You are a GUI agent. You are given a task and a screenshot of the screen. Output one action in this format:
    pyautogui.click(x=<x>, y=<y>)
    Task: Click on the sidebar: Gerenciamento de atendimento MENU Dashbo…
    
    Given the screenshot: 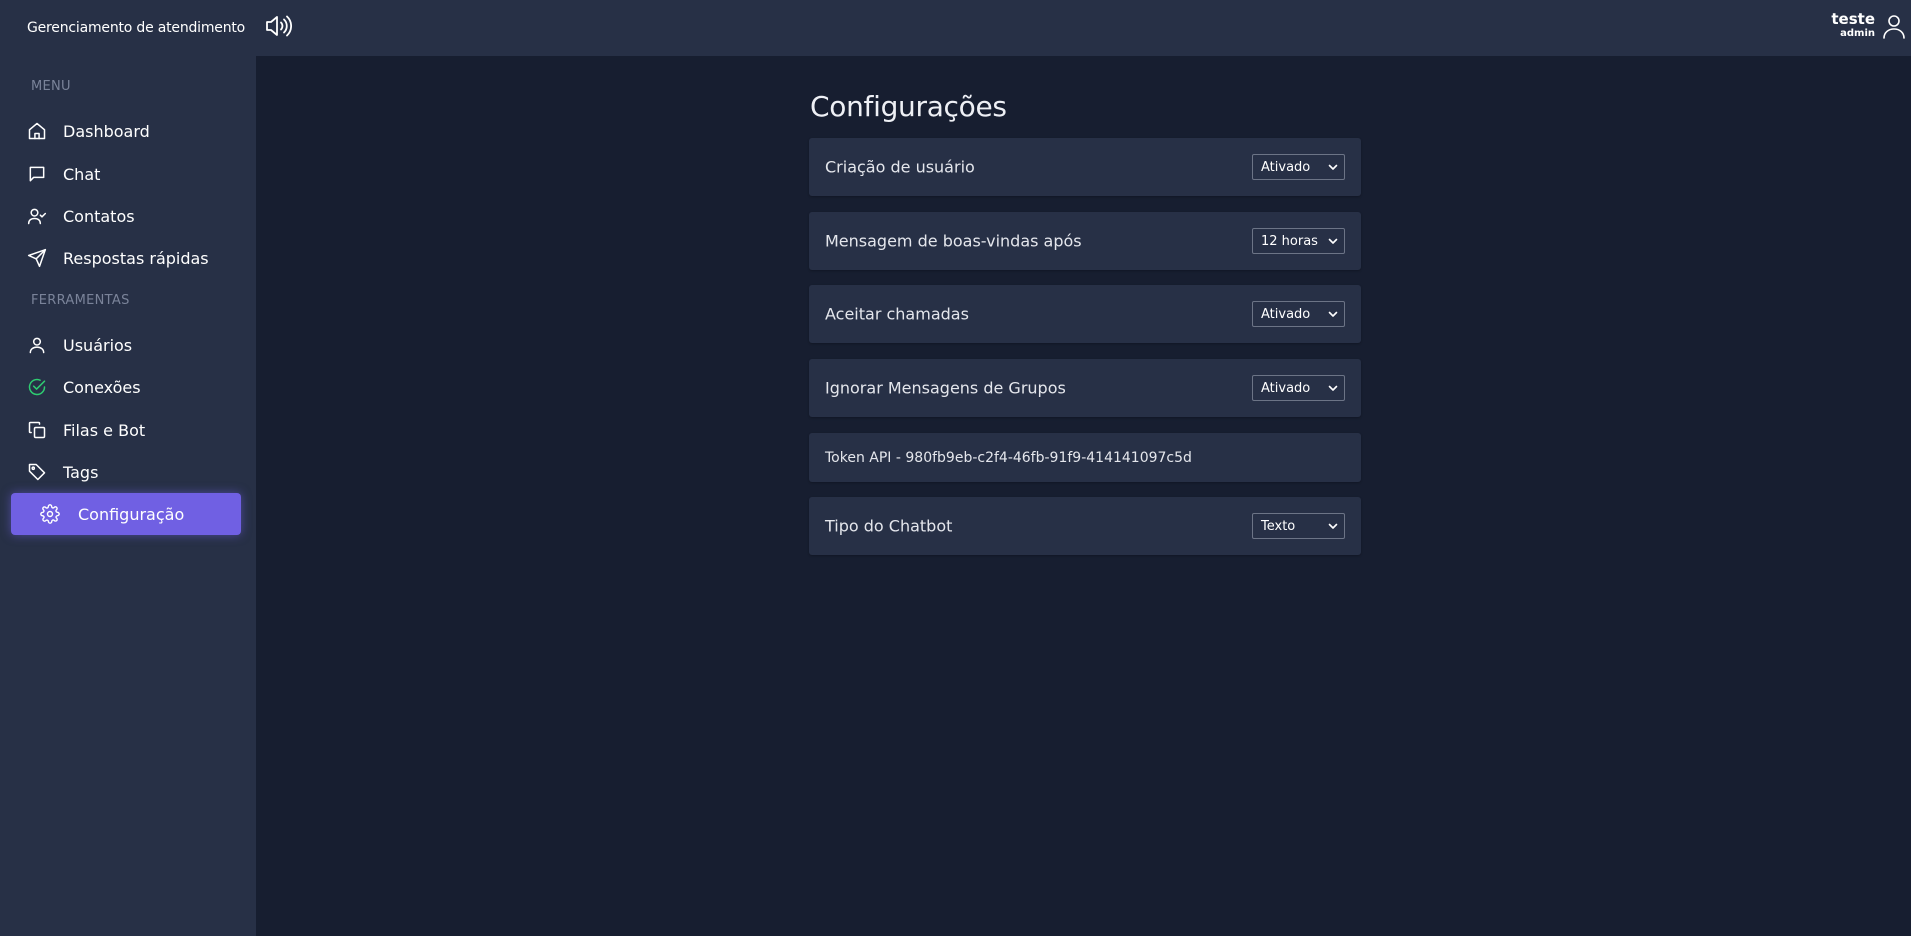 What is the action you would take?
    pyautogui.click(x=128, y=468)
    